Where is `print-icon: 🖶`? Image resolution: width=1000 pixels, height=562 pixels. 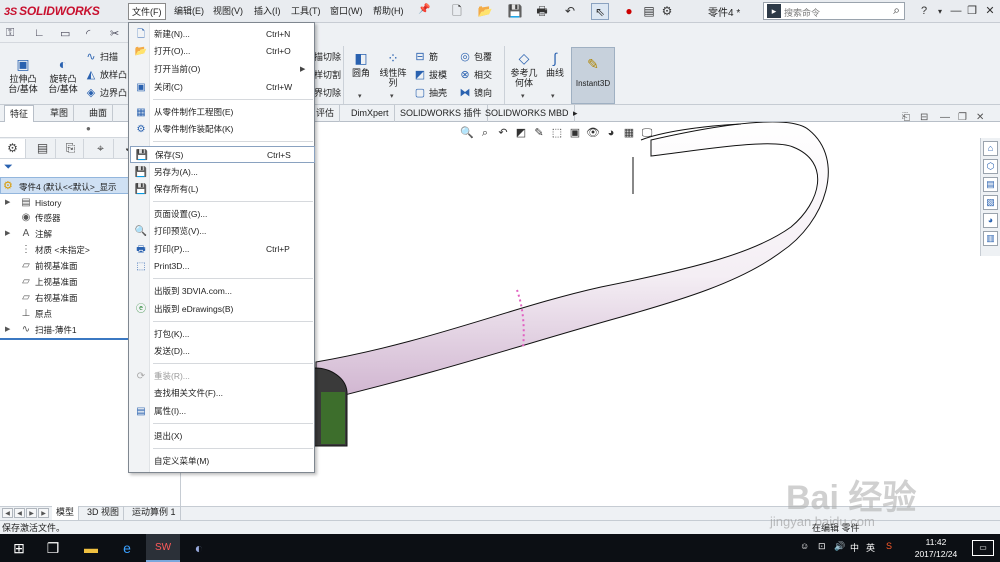 print-icon: 🖶 is located at coordinates (542, 11).